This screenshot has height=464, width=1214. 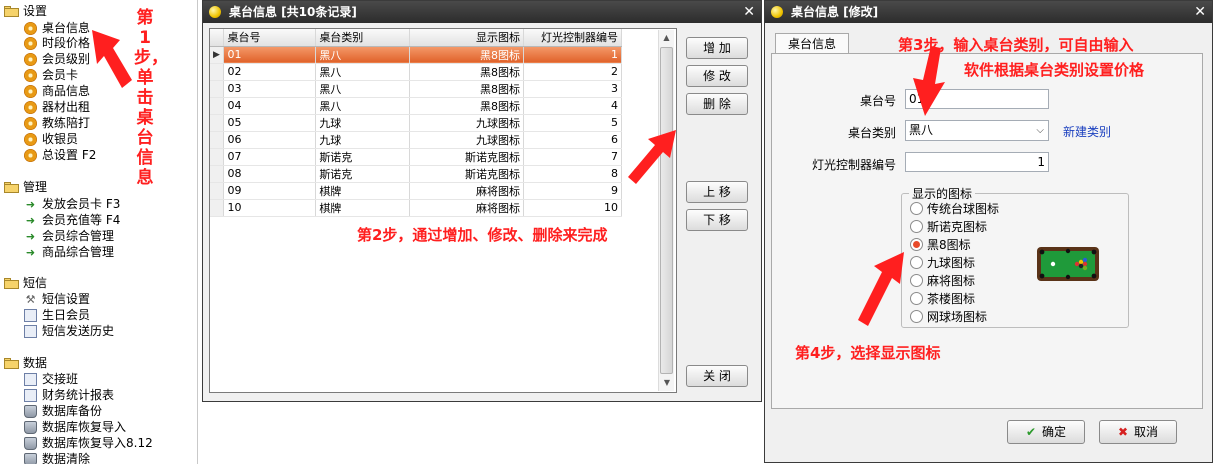 I want to click on scroll-down-icon: ▼, so click(x=667, y=383).